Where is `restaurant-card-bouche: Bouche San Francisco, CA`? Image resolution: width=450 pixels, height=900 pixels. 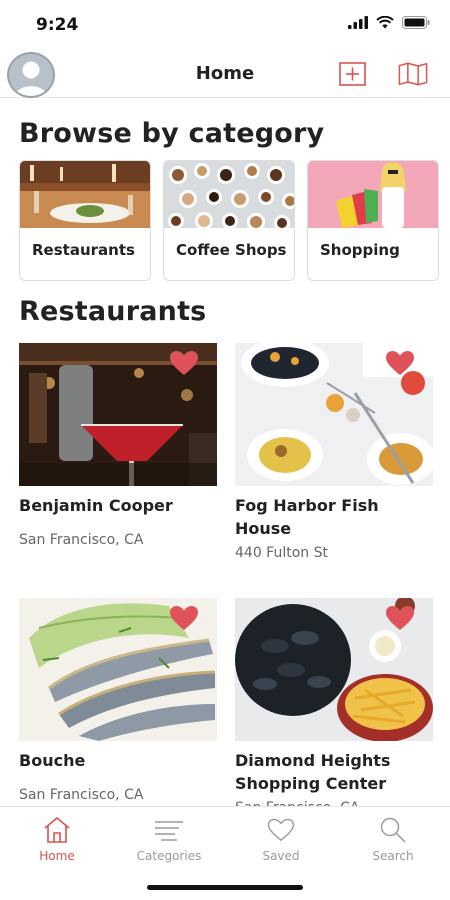 restaurant-card-bouche: Bouche San Francisco, CA is located at coordinates (118, 700).